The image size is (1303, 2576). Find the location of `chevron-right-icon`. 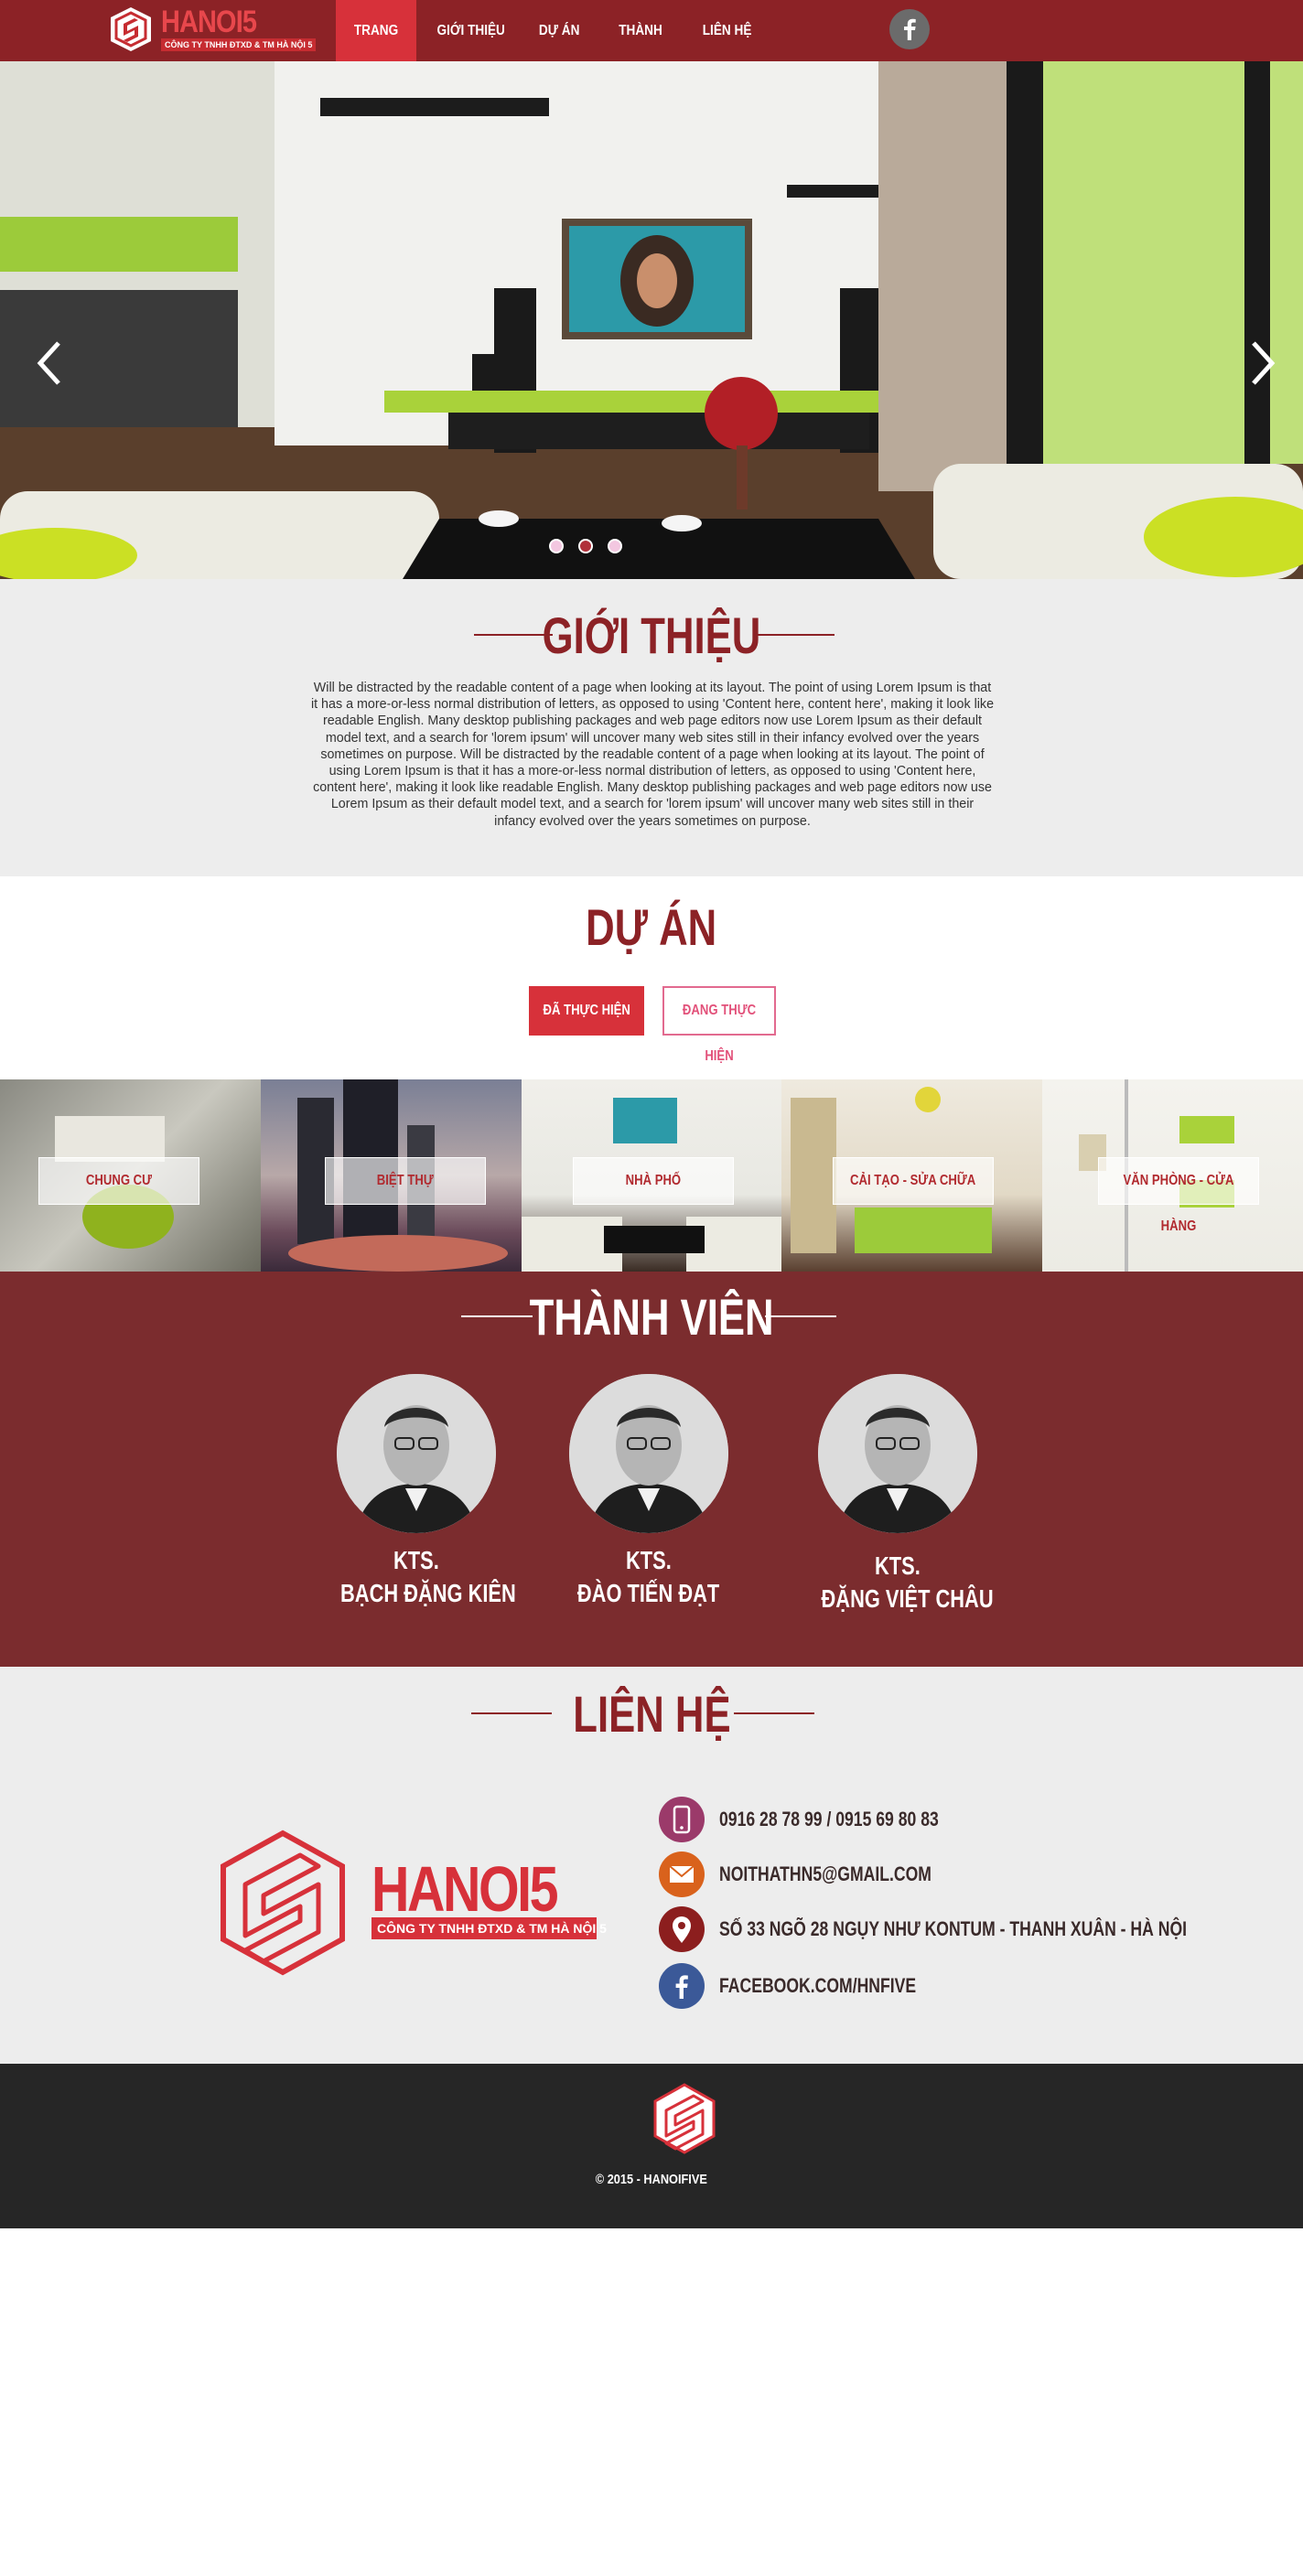

chevron-right-icon is located at coordinates (1262, 364).